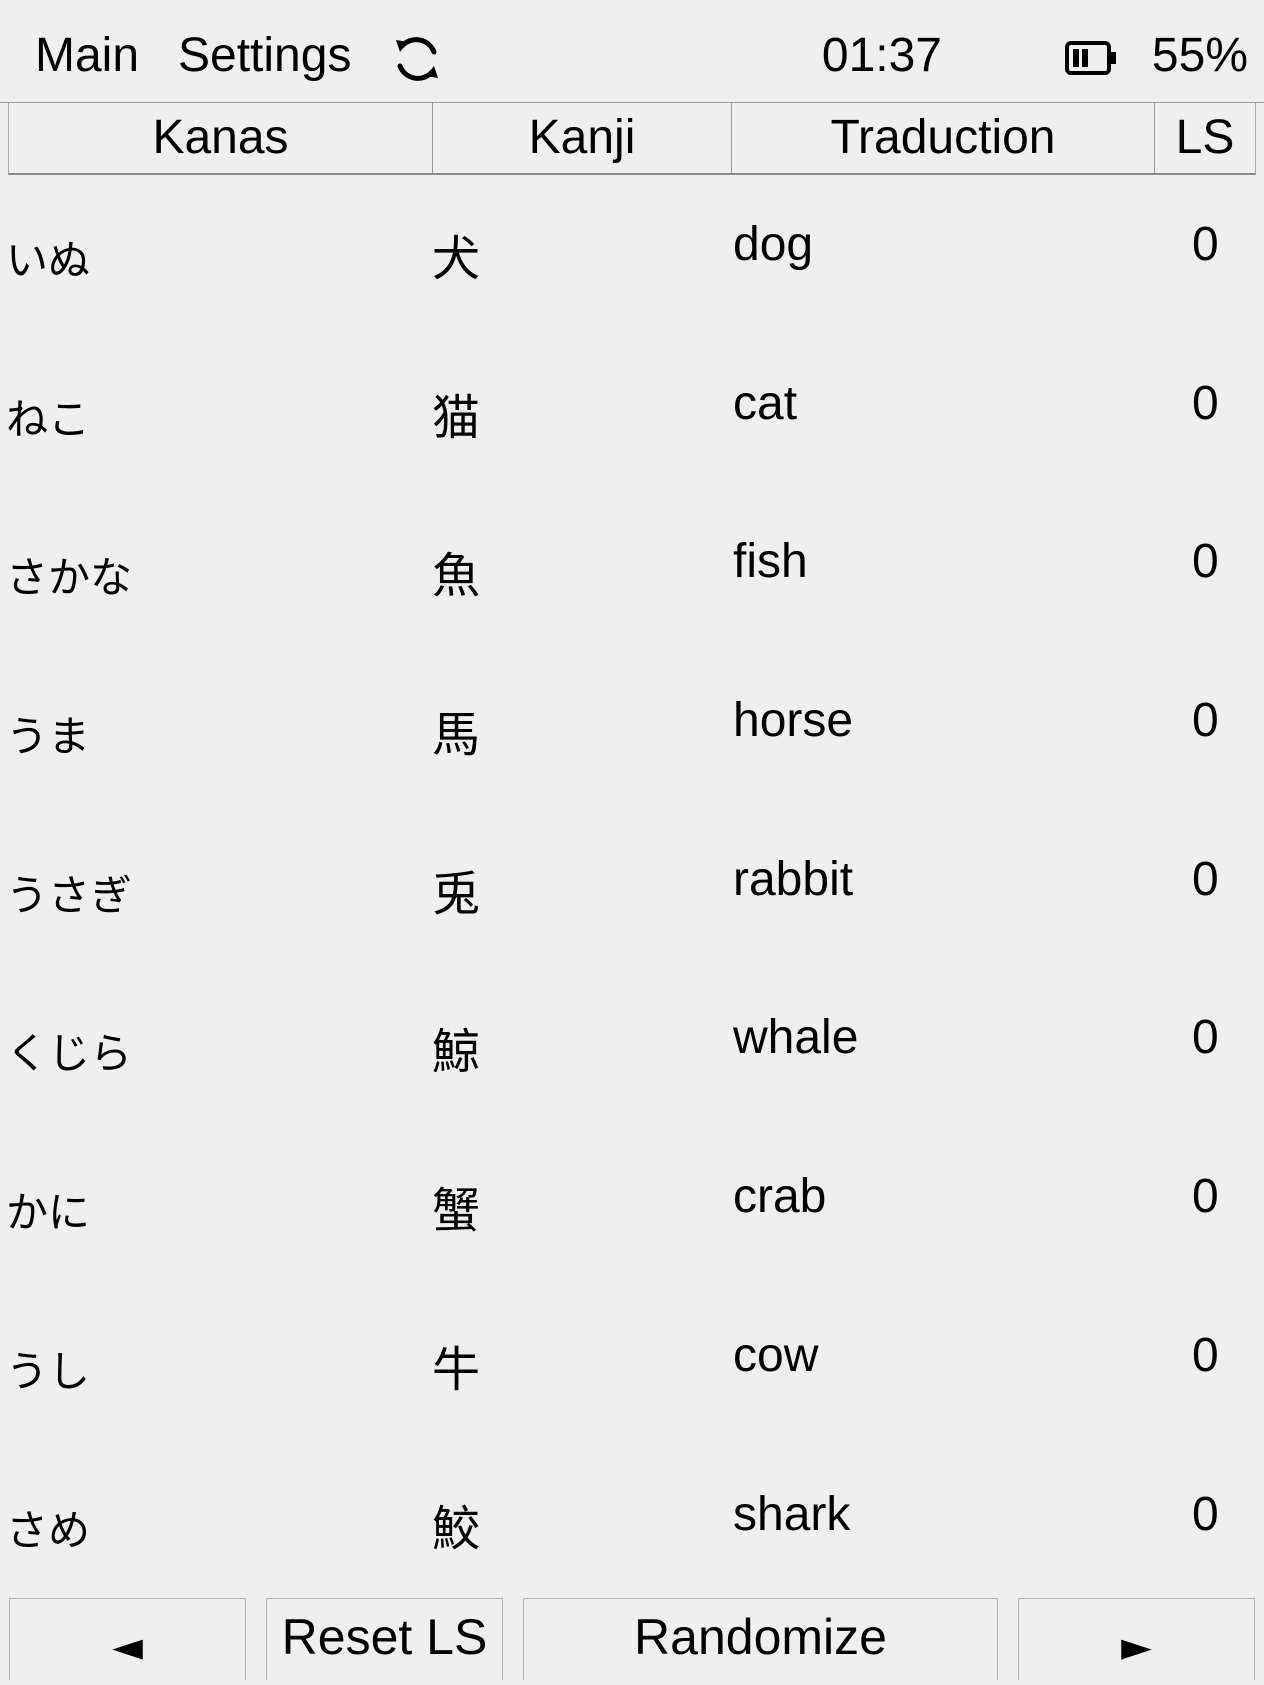 The height and width of the screenshot is (1685, 1264). I want to click on prev-page-button: ◄, so click(127, 1639).